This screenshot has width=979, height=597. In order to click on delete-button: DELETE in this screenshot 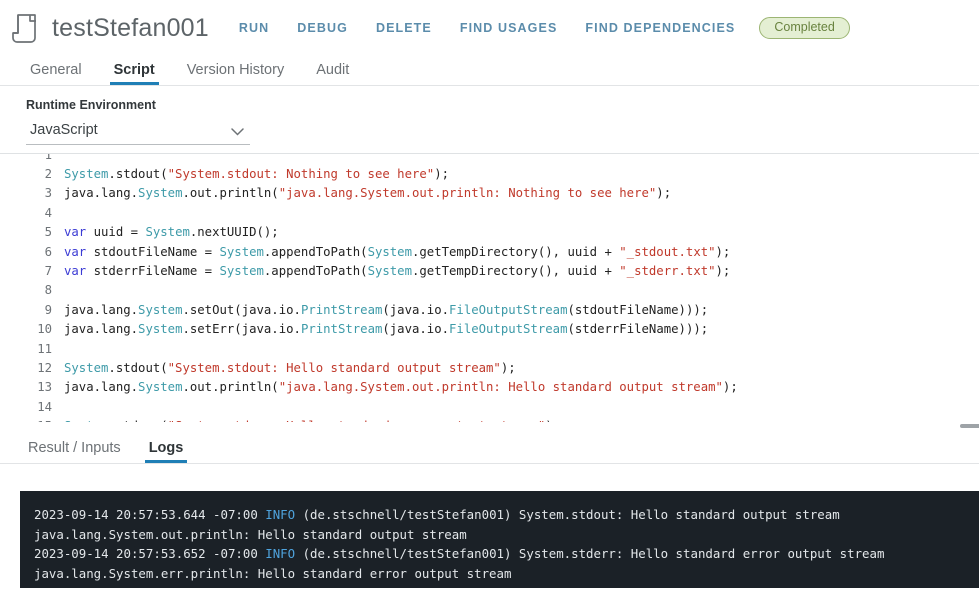, I will do `click(404, 28)`.